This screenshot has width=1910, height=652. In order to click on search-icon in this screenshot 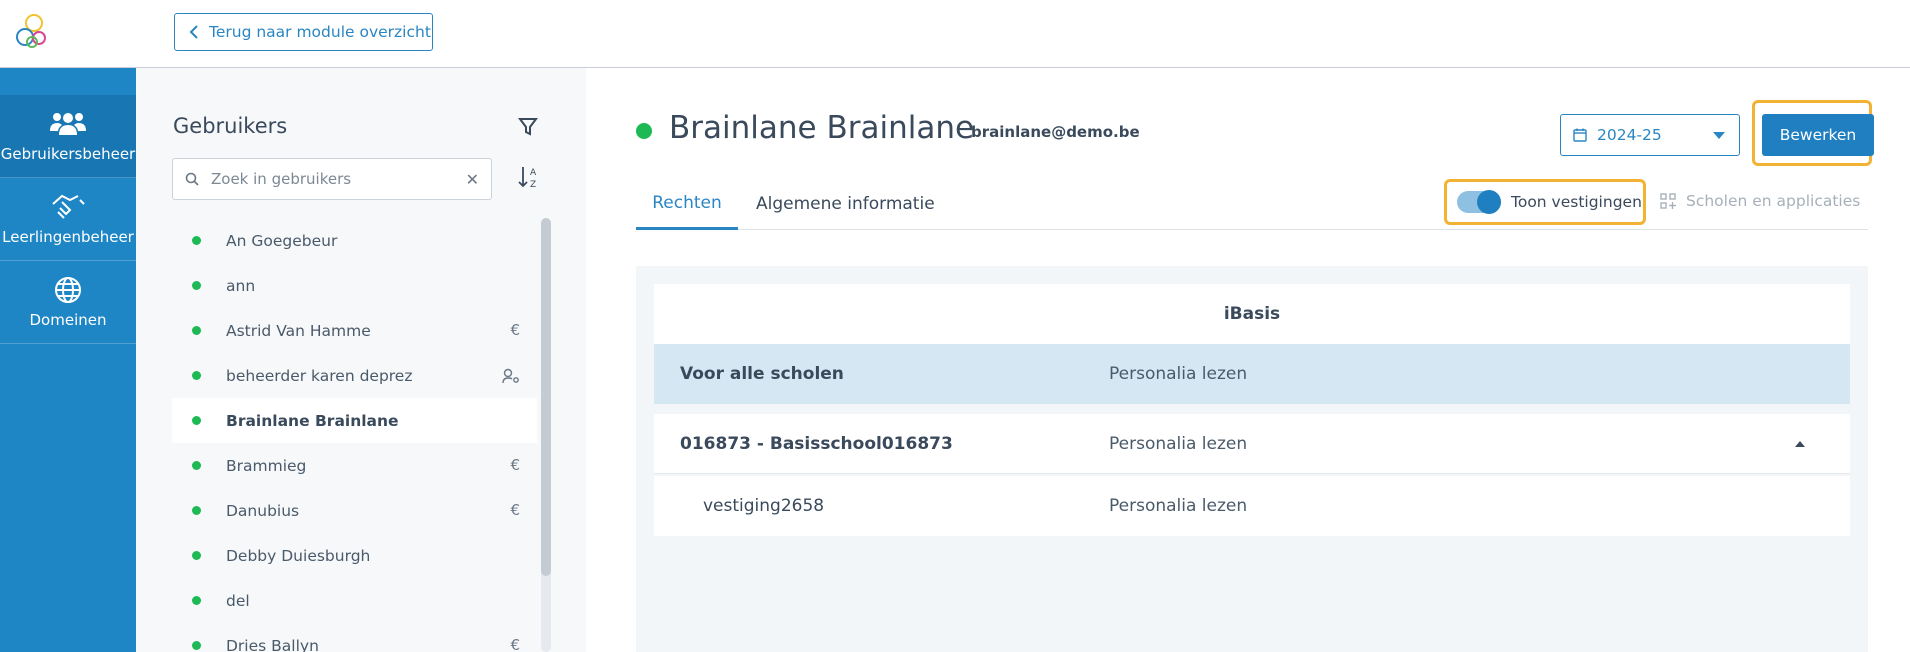, I will do `click(192, 179)`.